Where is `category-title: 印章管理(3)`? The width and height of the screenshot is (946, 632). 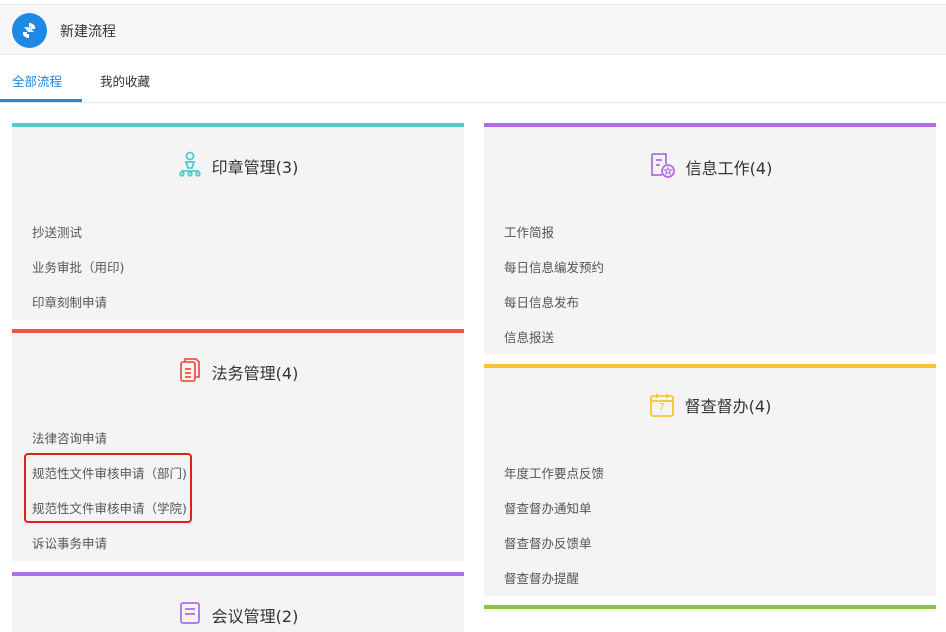
category-title: 印章管理(3) is located at coordinates (255, 167).